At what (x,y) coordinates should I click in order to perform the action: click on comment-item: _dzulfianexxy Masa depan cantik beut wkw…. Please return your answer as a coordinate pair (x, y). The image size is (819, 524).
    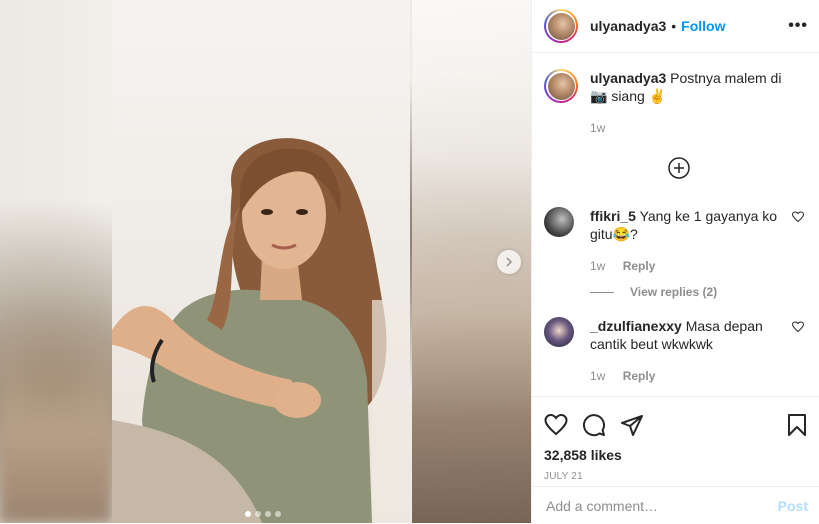
    Looking at the image, I should click on (676, 351).